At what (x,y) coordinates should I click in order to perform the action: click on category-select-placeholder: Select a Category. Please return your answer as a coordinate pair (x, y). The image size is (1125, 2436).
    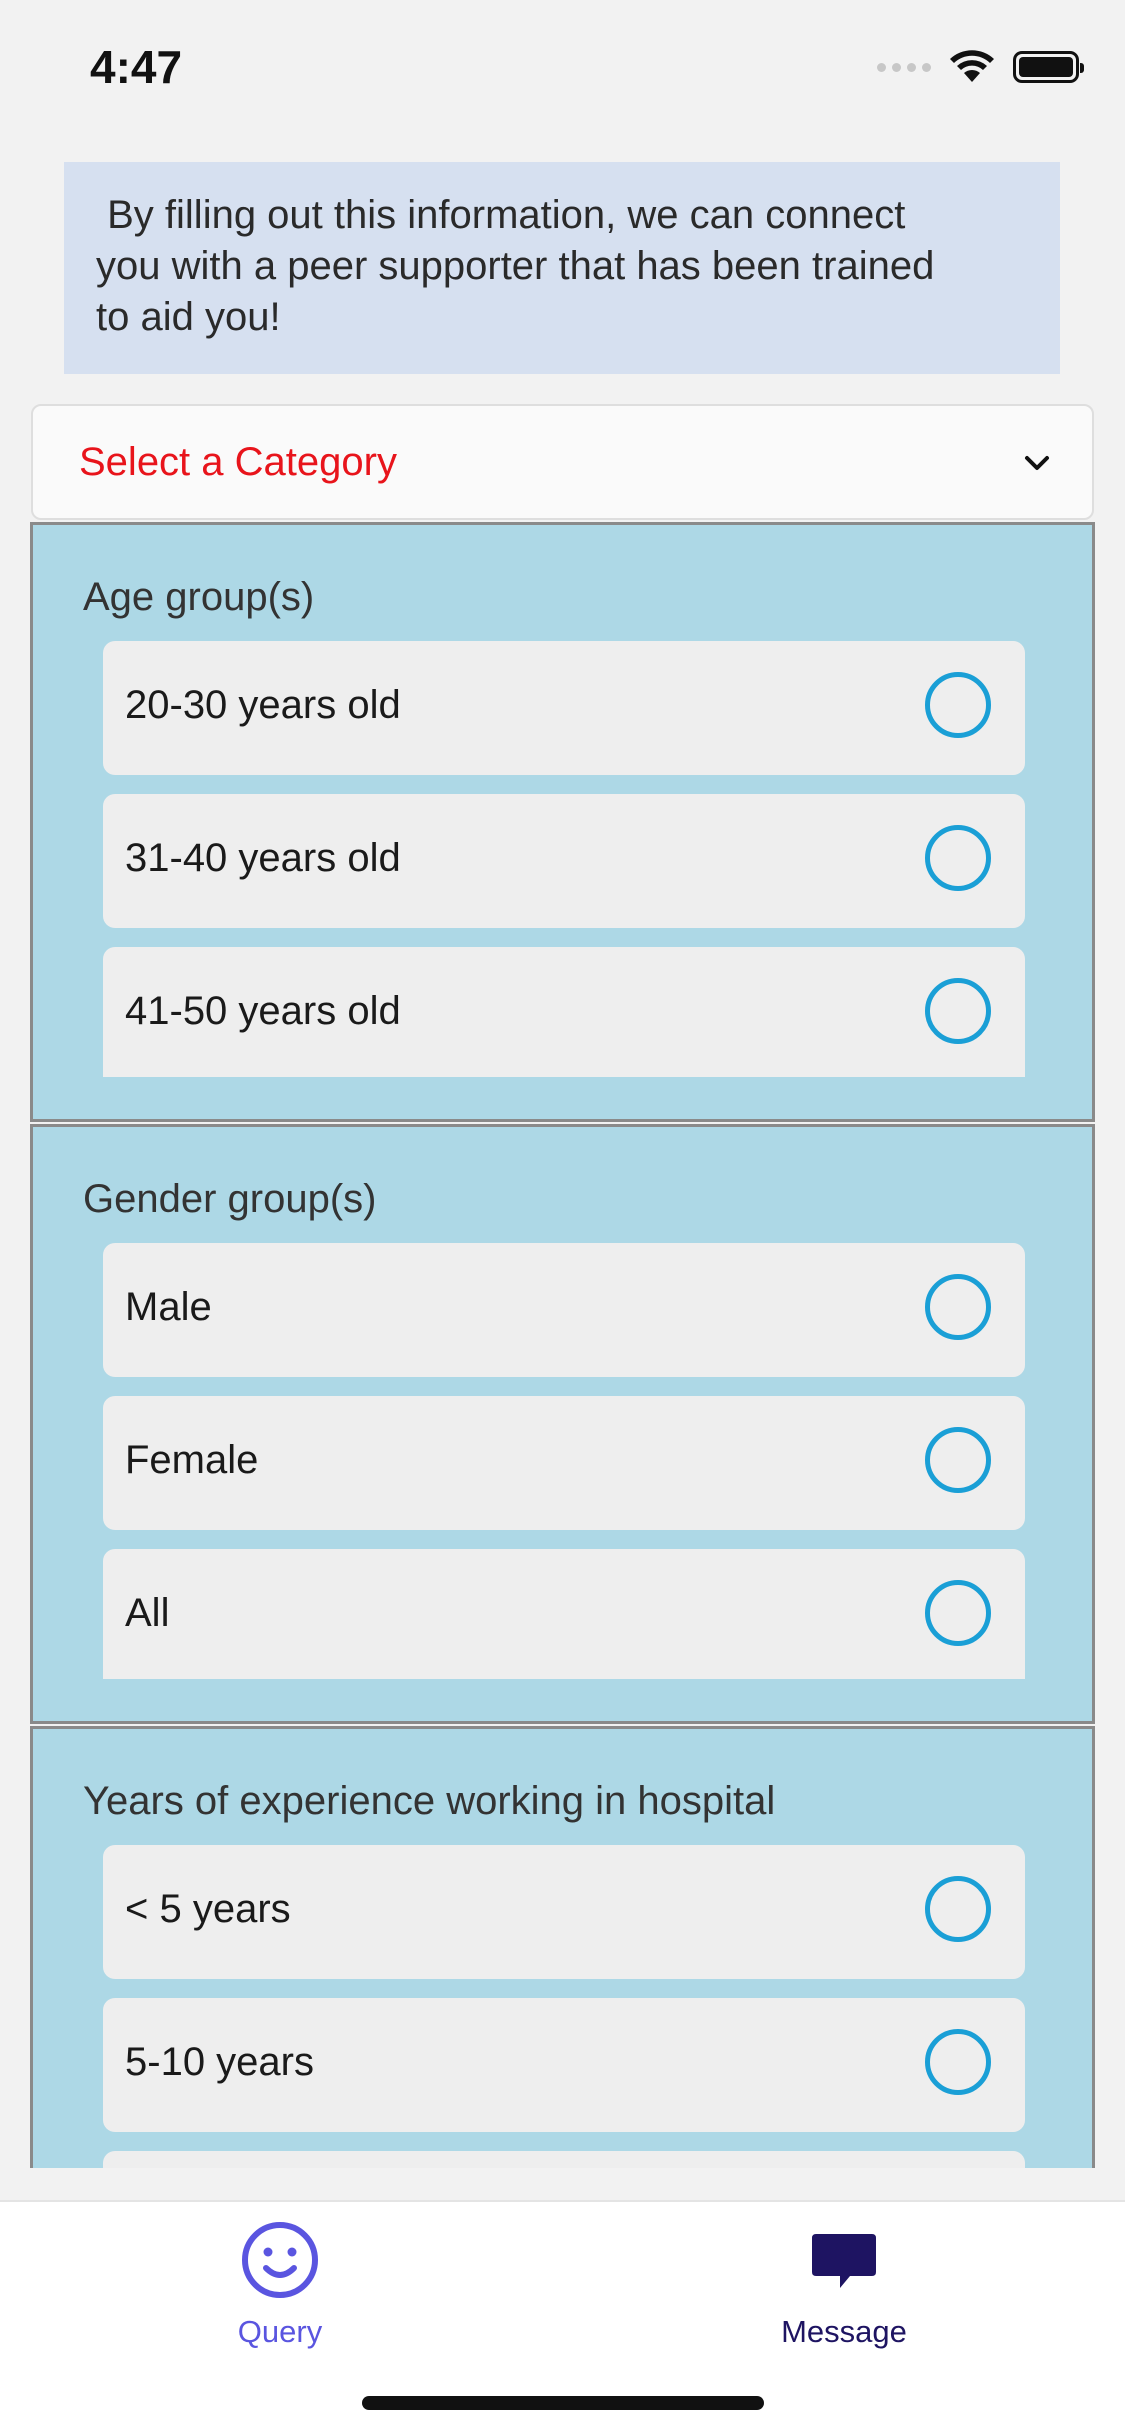
    Looking at the image, I should click on (238, 462).